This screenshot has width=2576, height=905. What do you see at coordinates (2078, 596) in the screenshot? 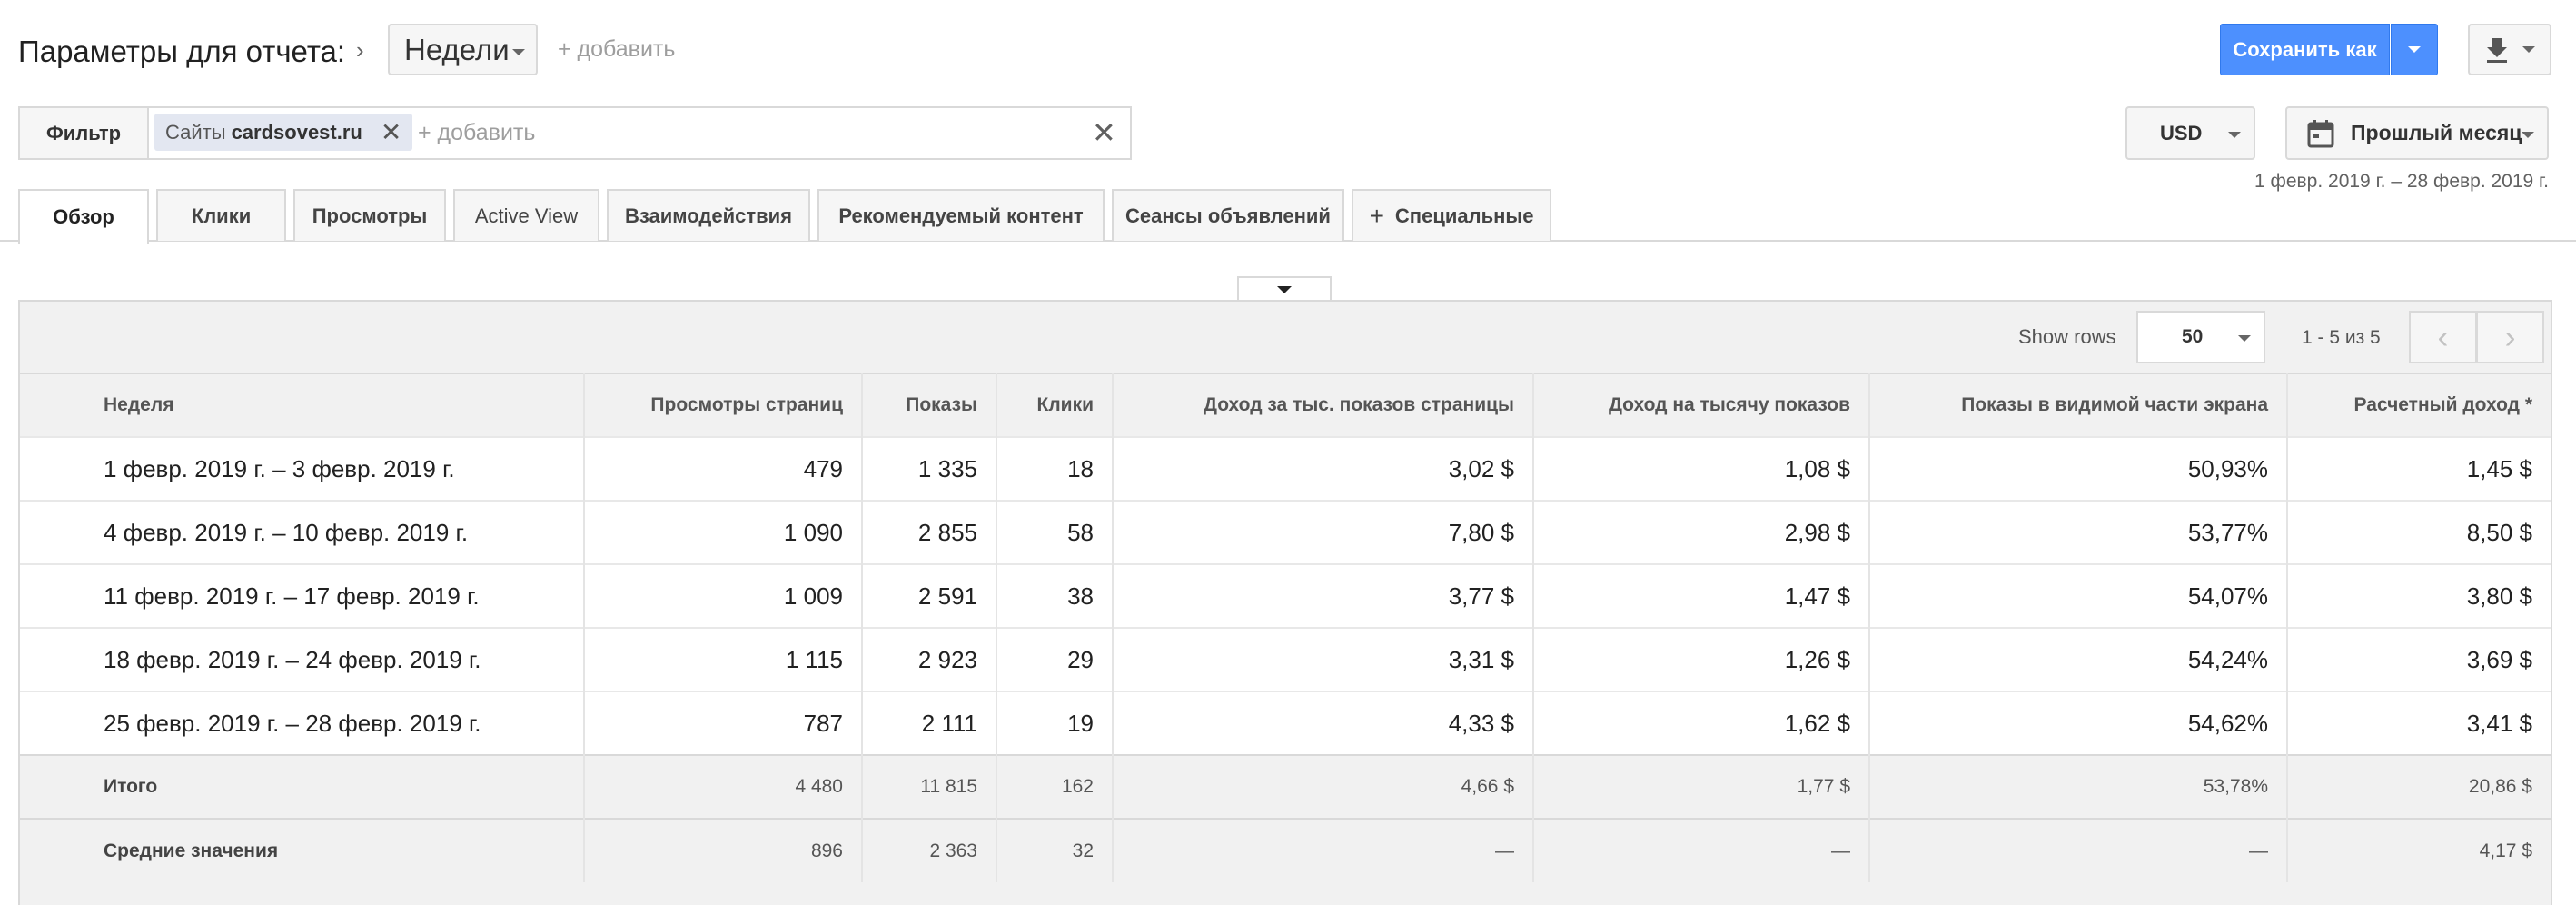
I see `cell-viewability: 54,07%` at bounding box center [2078, 596].